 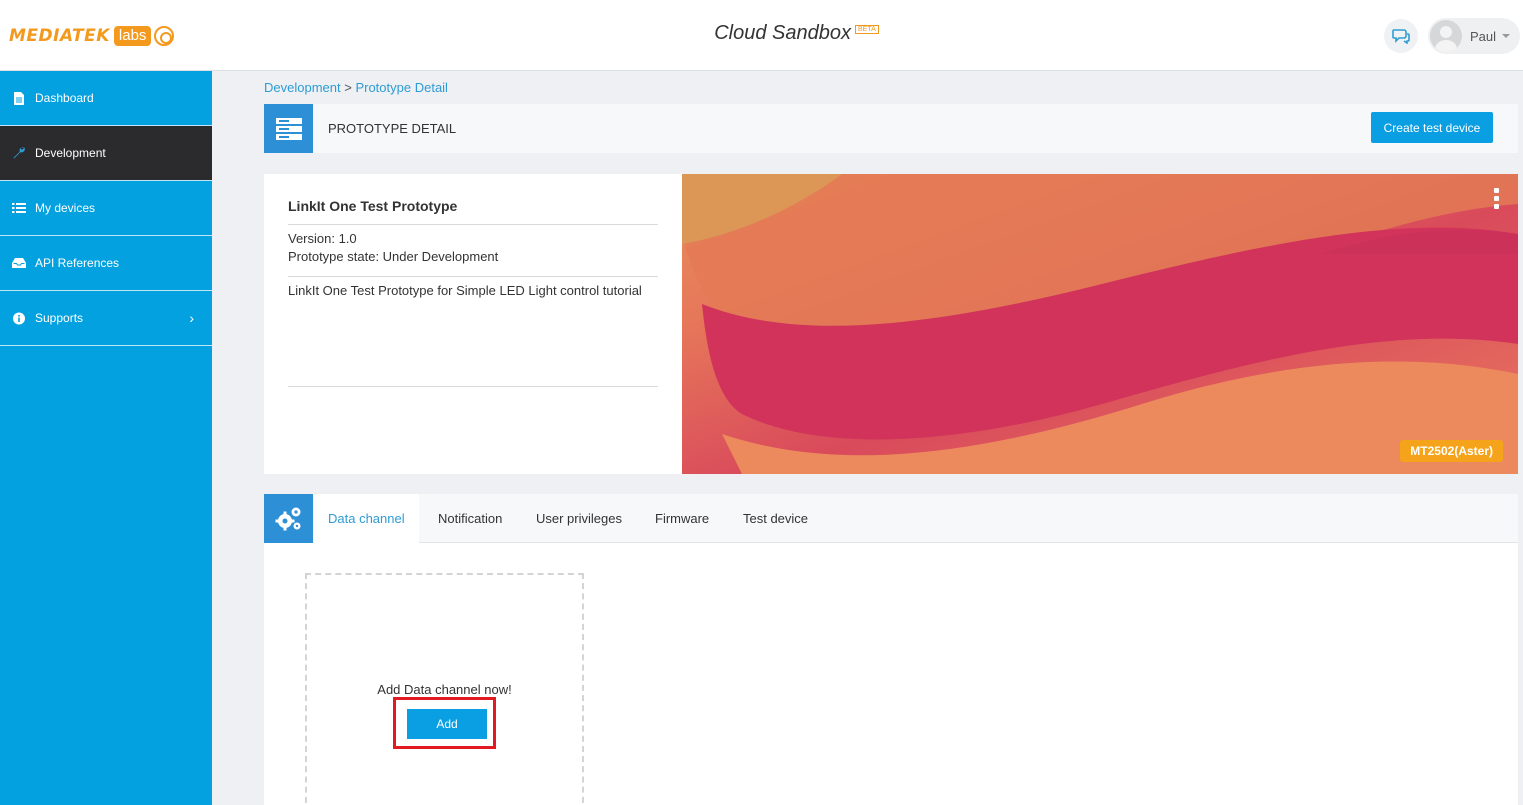 I want to click on sidebar-item-development: Development, so click(x=106, y=153).